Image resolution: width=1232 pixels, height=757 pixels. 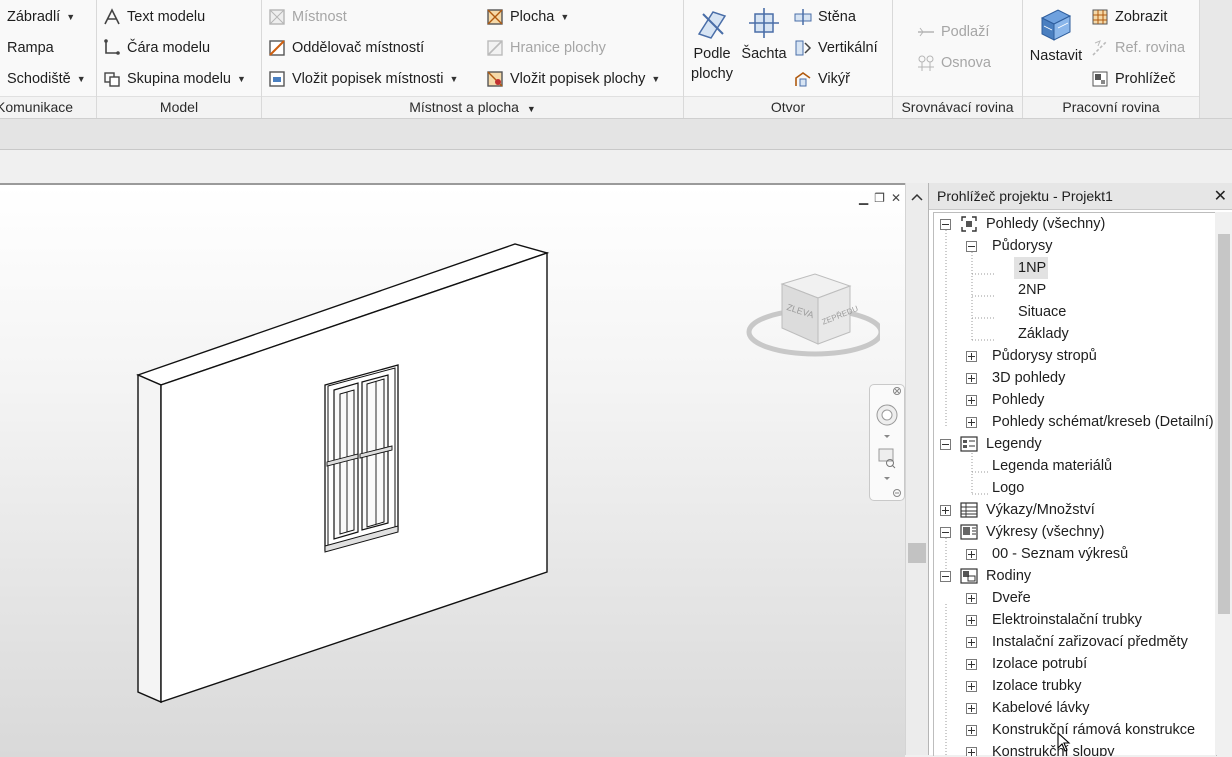 I want to click on options-bar, so click(x=616, y=134).